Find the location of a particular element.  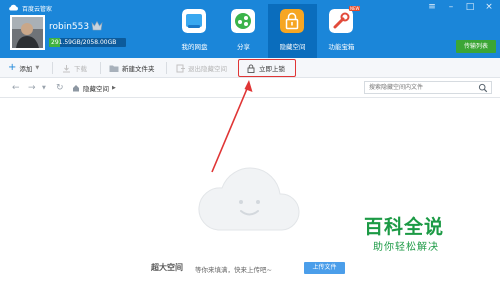

app-title: 百度云管家 is located at coordinates (37, 9).